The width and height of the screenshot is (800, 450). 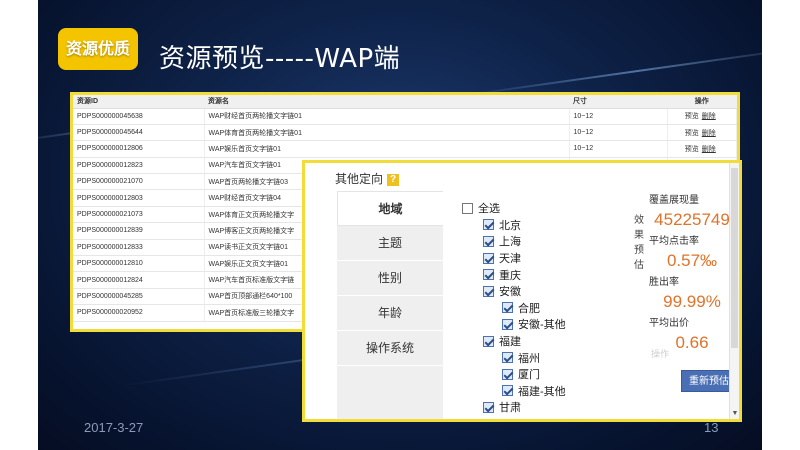 What do you see at coordinates (114, 427) in the screenshot?
I see `slide-date: 2017-3-27` at bounding box center [114, 427].